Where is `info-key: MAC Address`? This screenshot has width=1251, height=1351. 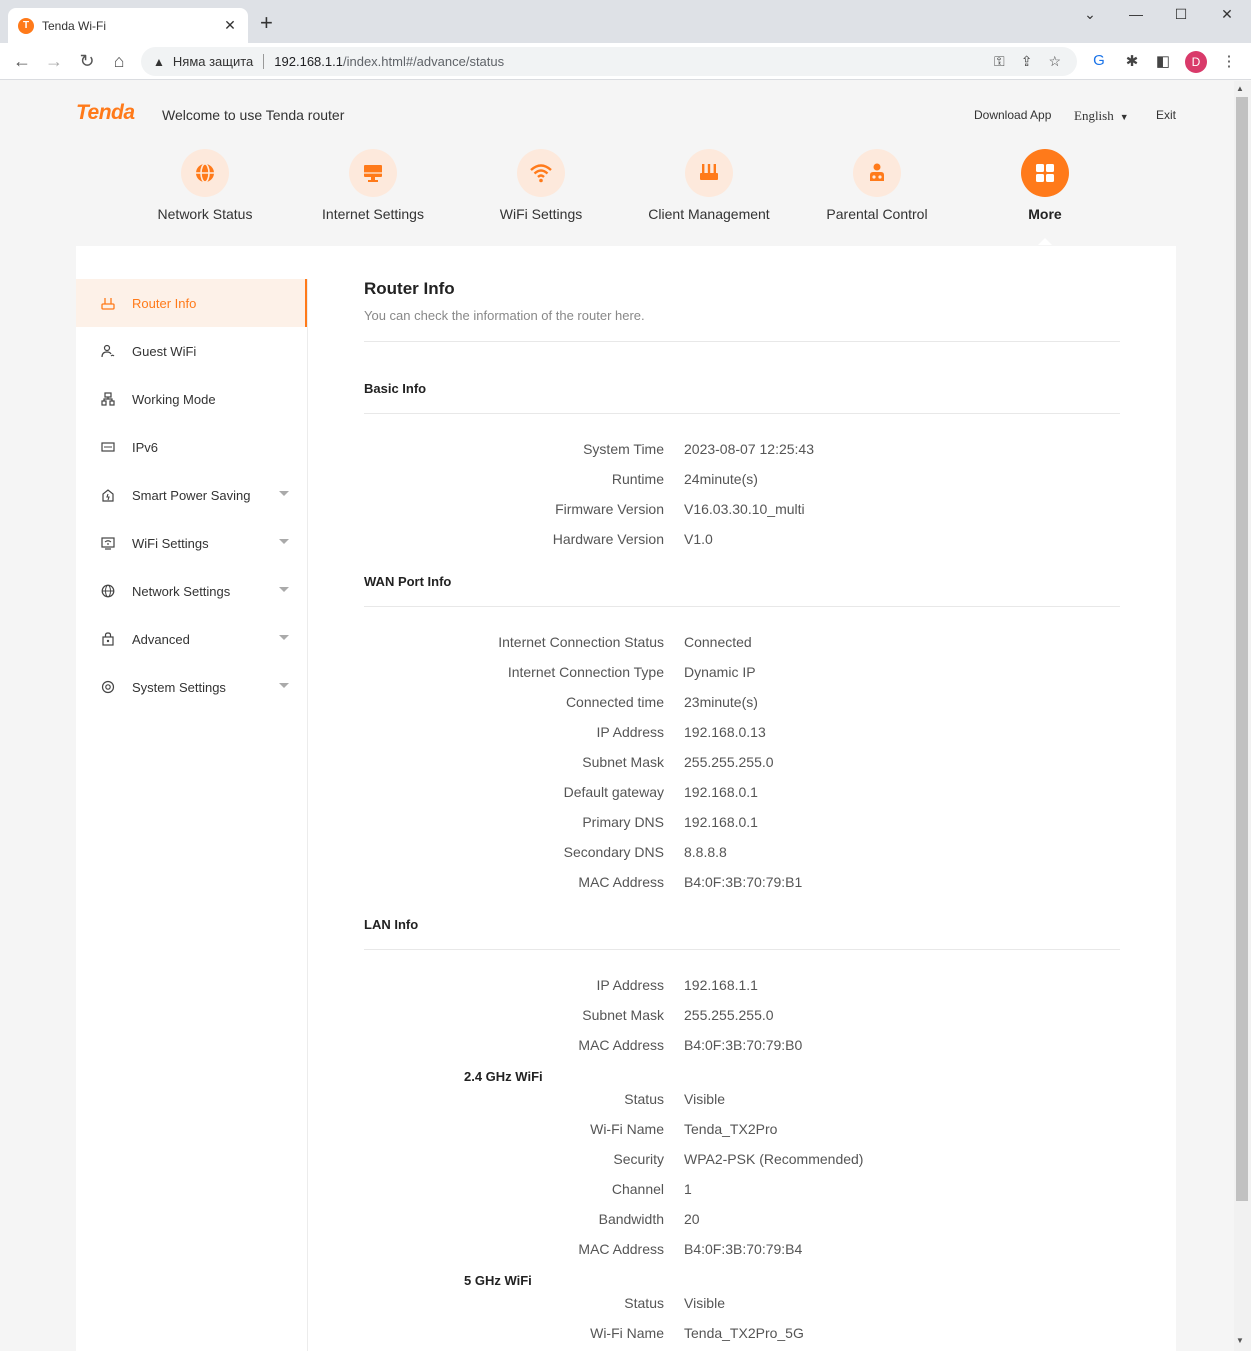
info-key: MAC Address is located at coordinates (621, 882).